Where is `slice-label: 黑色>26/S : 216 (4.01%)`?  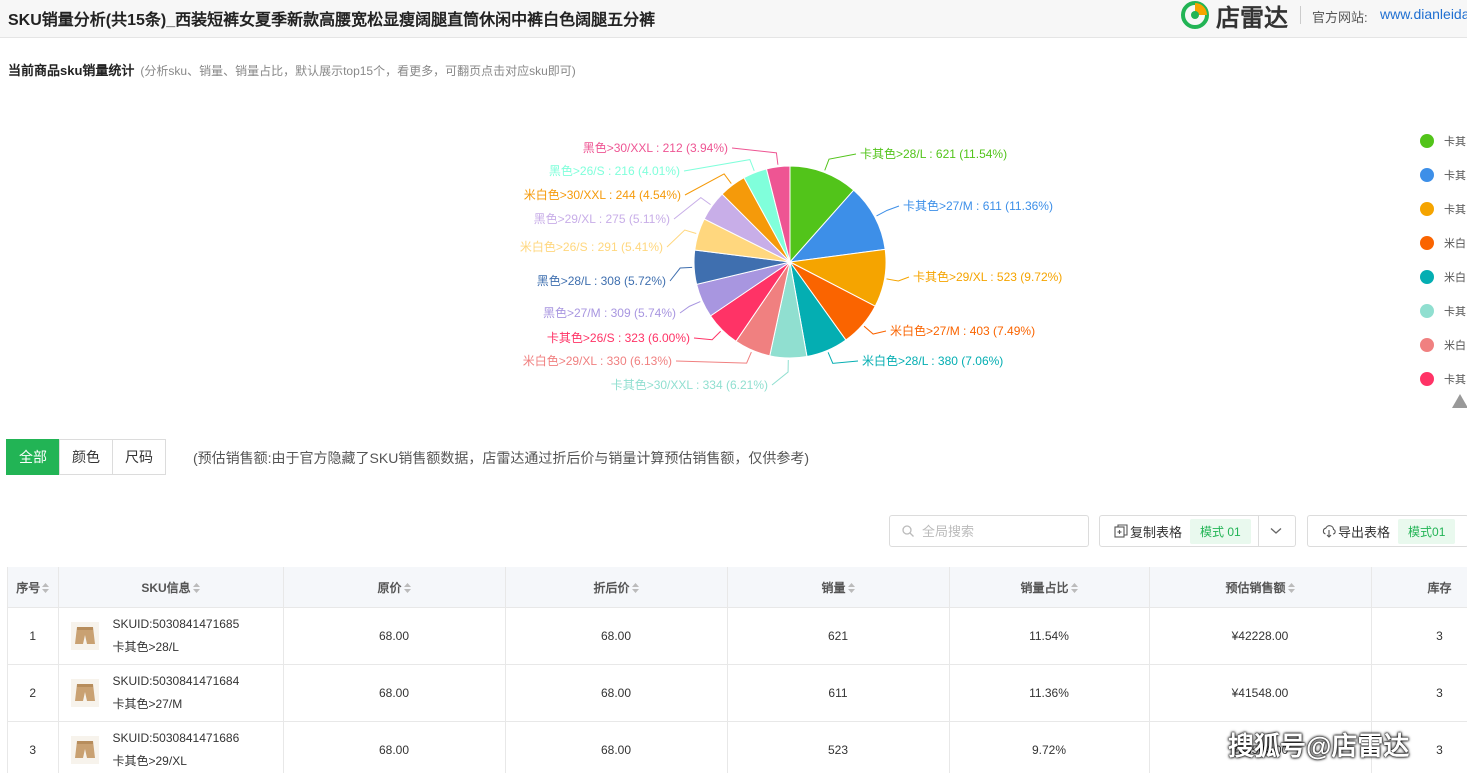 slice-label: 黑色>26/S : 216 (4.01%) is located at coordinates (614, 171).